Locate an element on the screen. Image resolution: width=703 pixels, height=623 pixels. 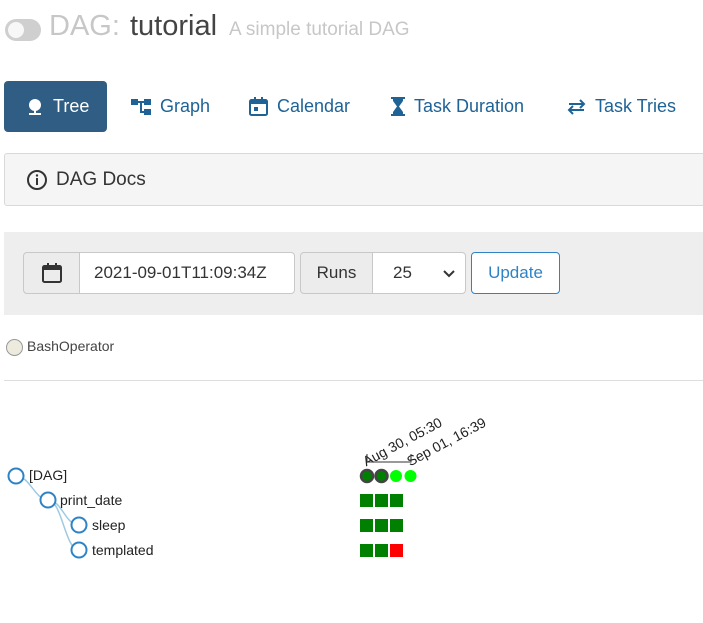
operator-legend-swatch is located at coordinates (14, 347).